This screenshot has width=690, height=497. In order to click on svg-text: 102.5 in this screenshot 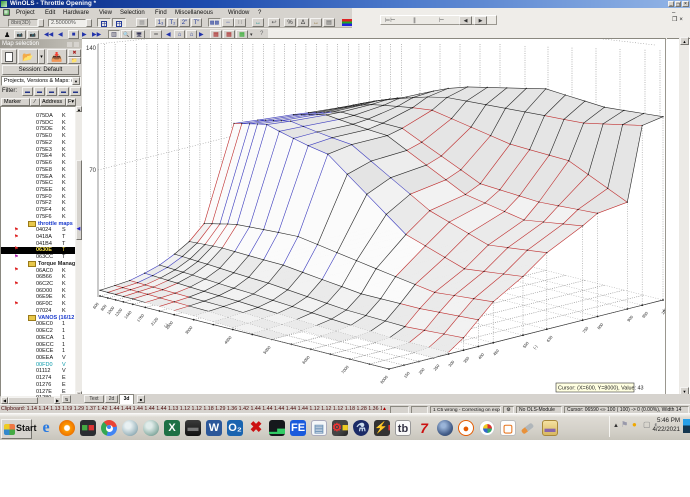, I will do `click(664, 310)`.